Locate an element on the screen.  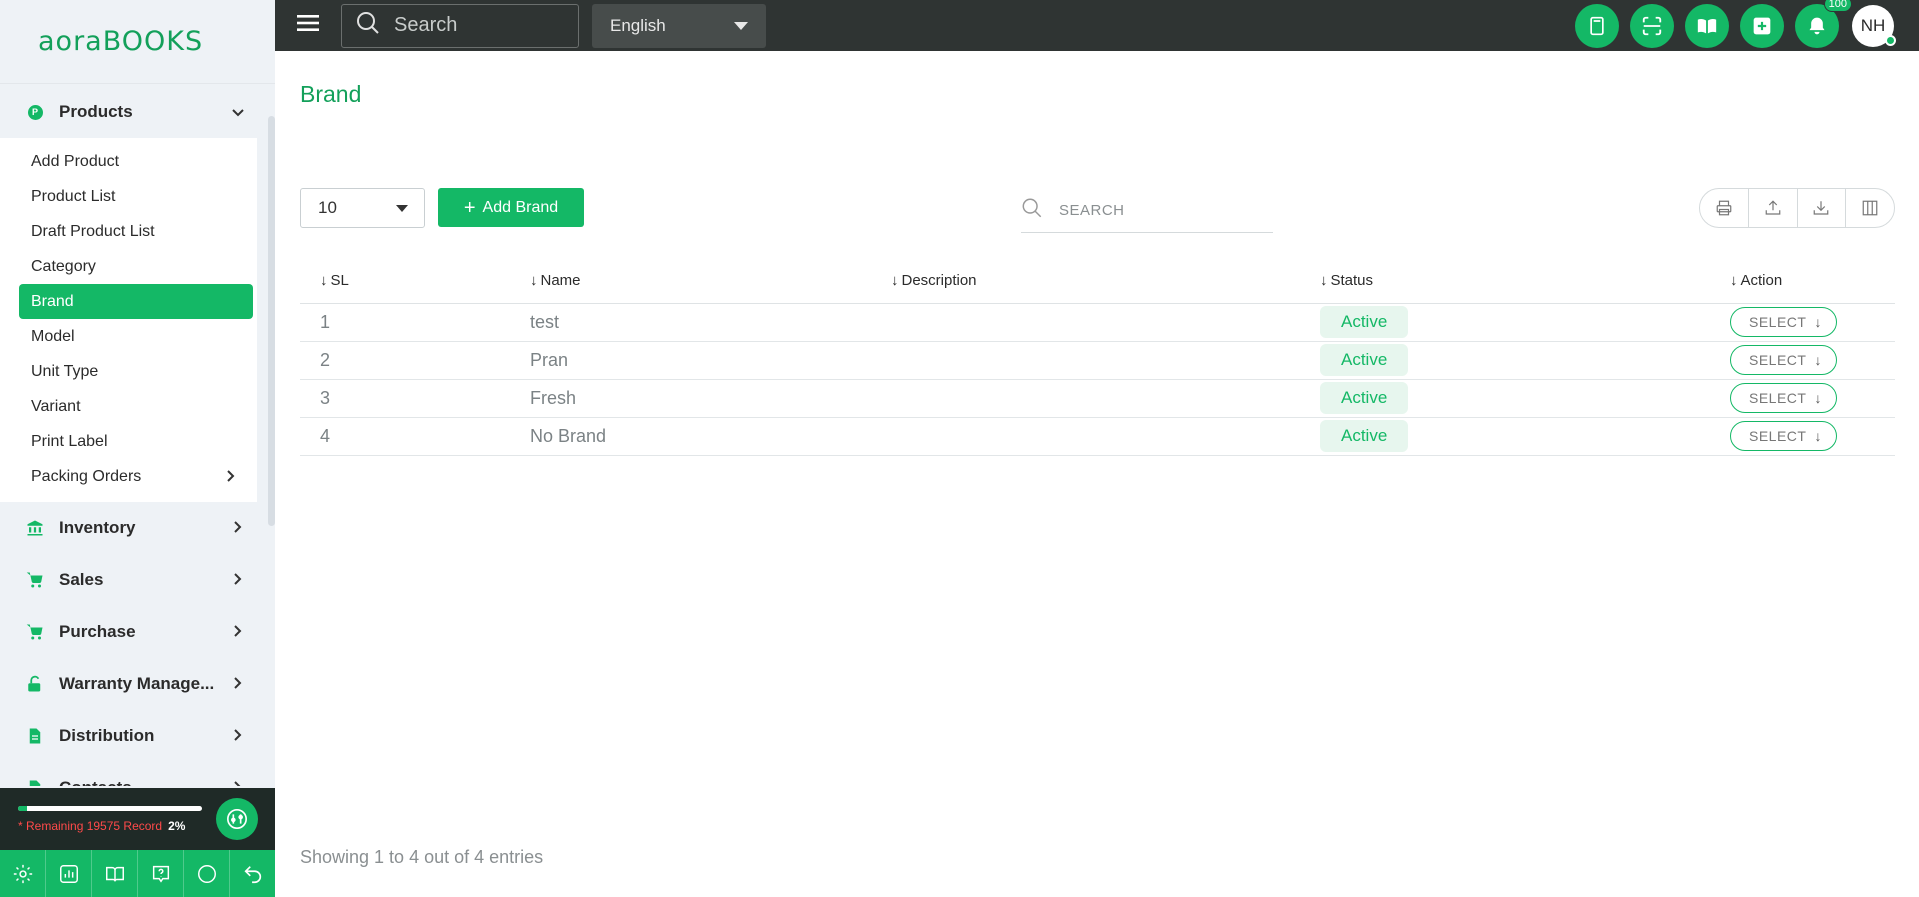
language-value: English is located at coordinates (638, 25).